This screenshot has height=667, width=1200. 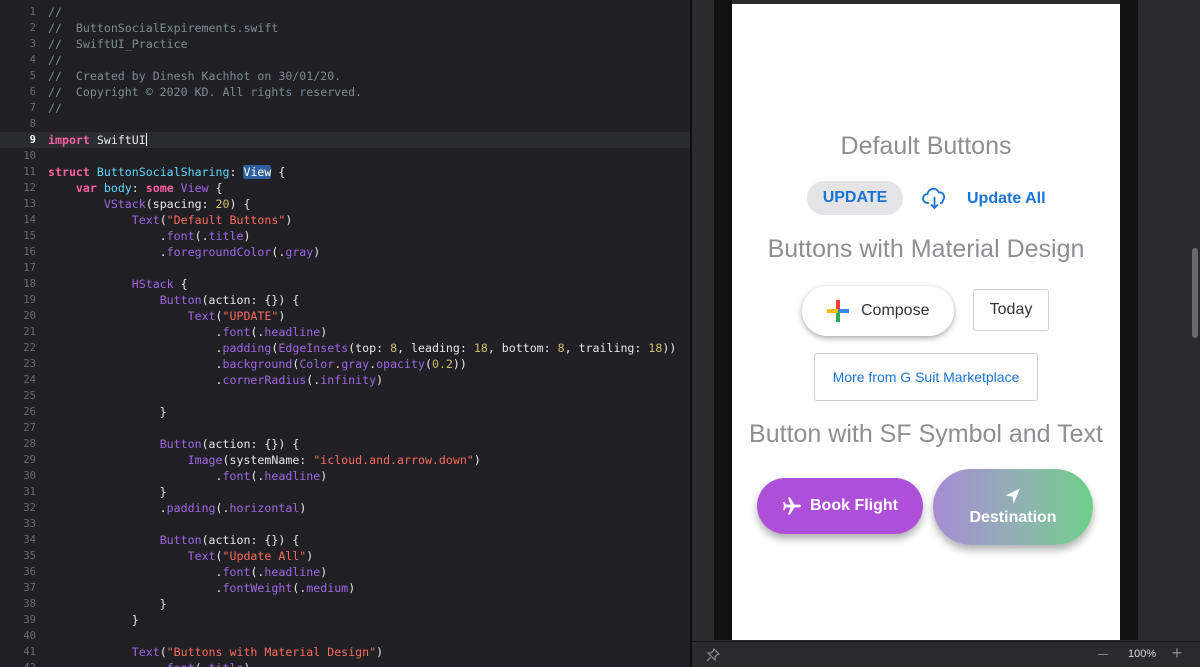 What do you see at coordinates (1013, 507) in the screenshot?
I see `destination-button: Destination` at bounding box center [1013, 507].